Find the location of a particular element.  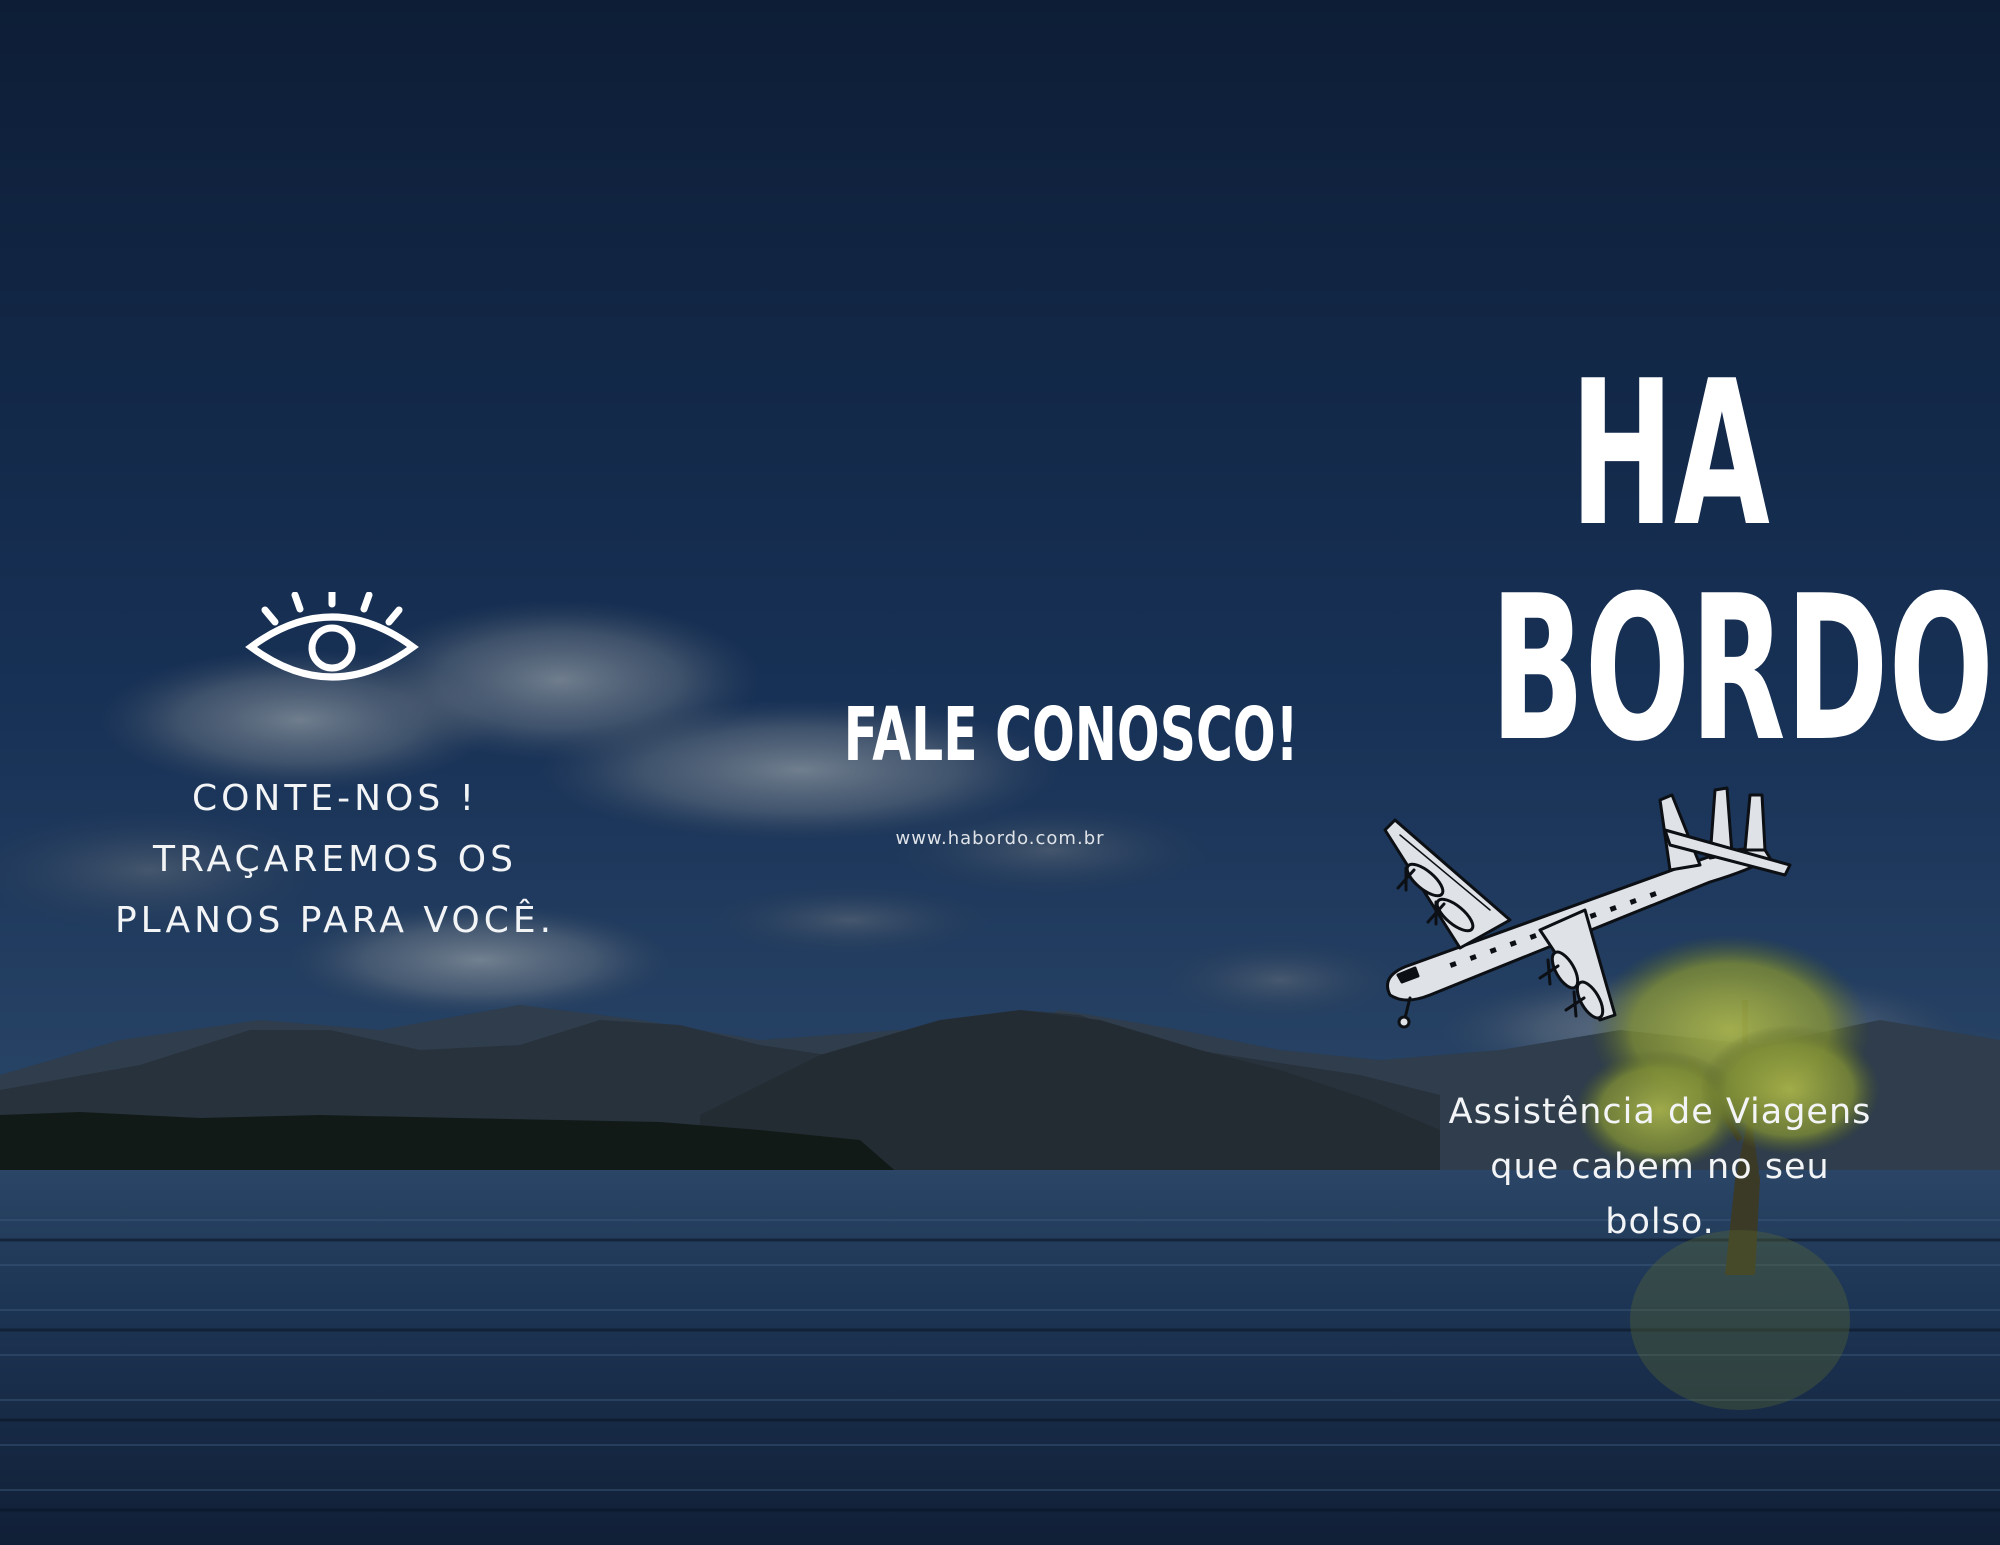

tagline-line-2: que cabem no seu is located at coordinates (1660, 1167).